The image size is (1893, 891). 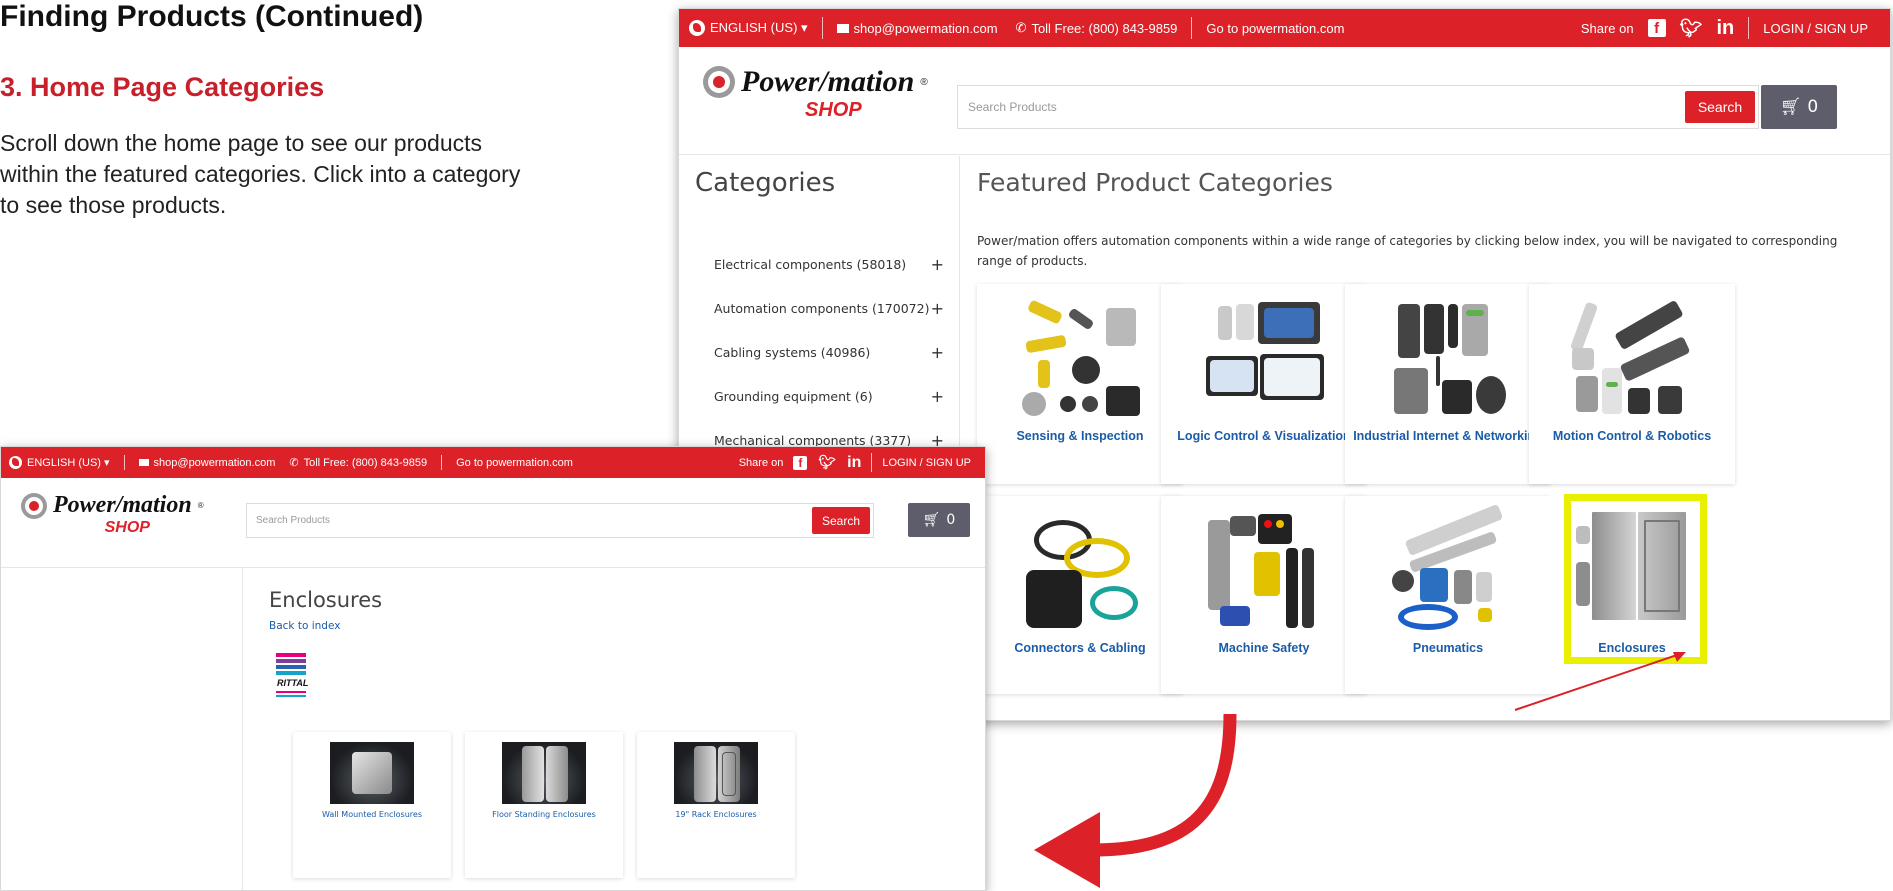 What do you see at coordinates (15, 462) in the screenshot?
I see `globe-icon` at bounding box center [15, 462].